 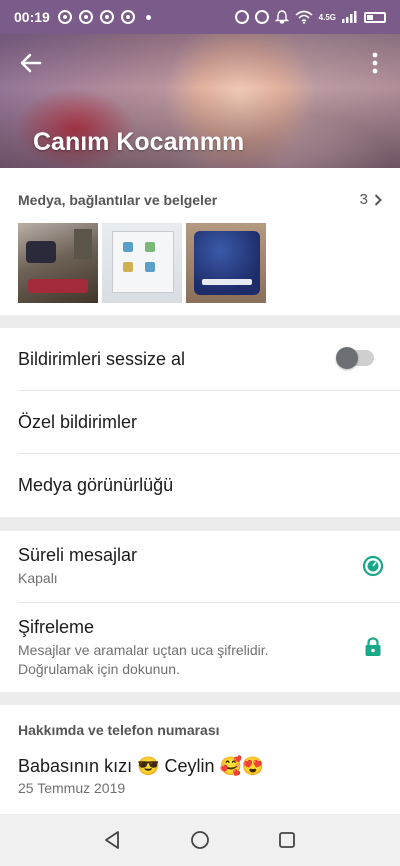 What do you see at coordinates (373, 566) in the screenshot?
I see `timer-icon` at bounding box center [373, 566].